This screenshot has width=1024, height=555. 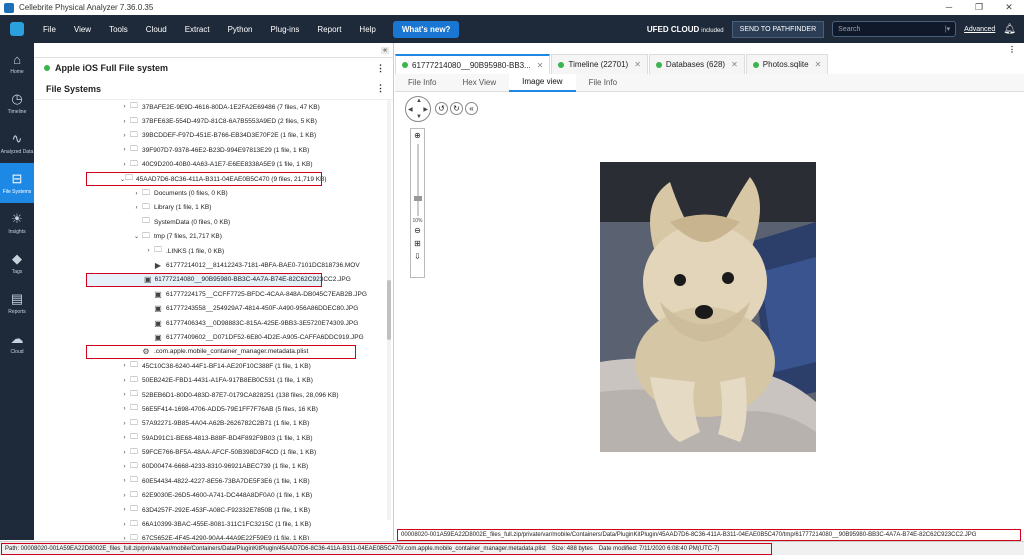 I want to click on zoom-out-icon: ⊖, so click(x=417, y=230).